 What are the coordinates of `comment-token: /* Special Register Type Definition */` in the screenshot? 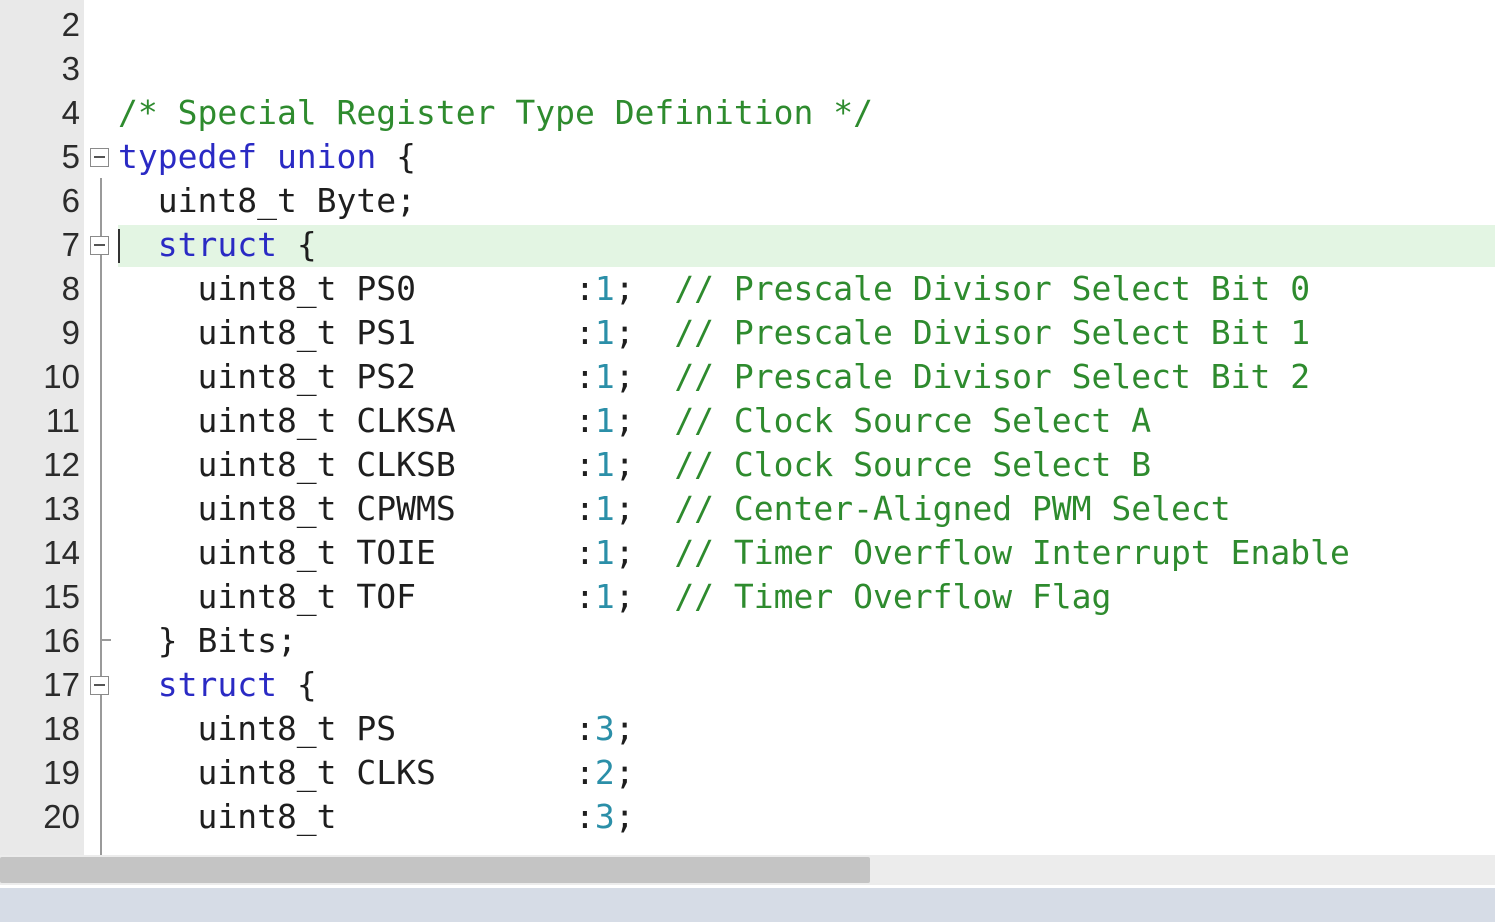 It's located at (495, 112).